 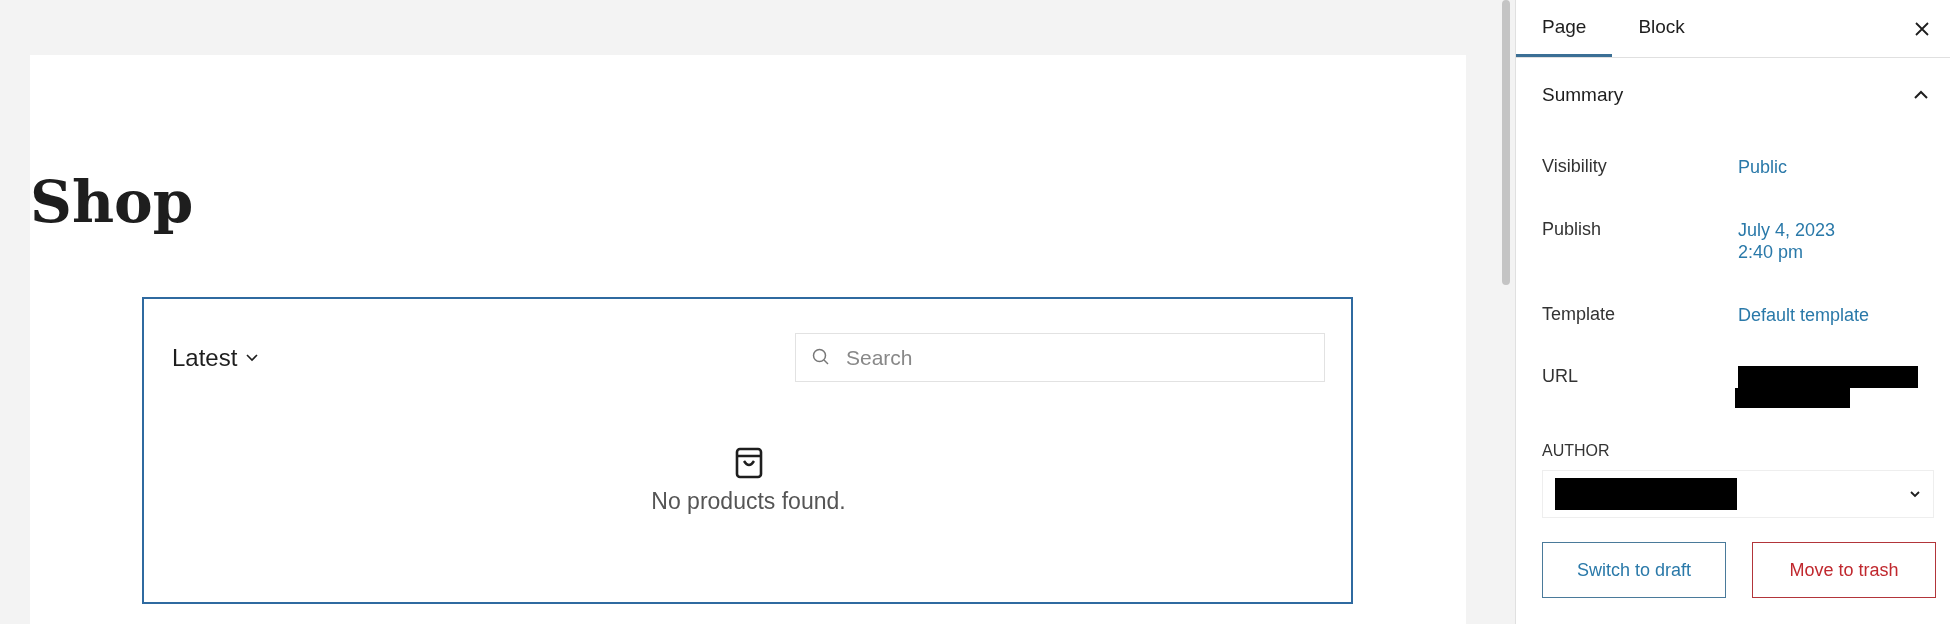 What do you see at coordinates (1739, 107) in the screenshot?
I see `summary-panel-header: Summary` at bounding box center [1739, 107].